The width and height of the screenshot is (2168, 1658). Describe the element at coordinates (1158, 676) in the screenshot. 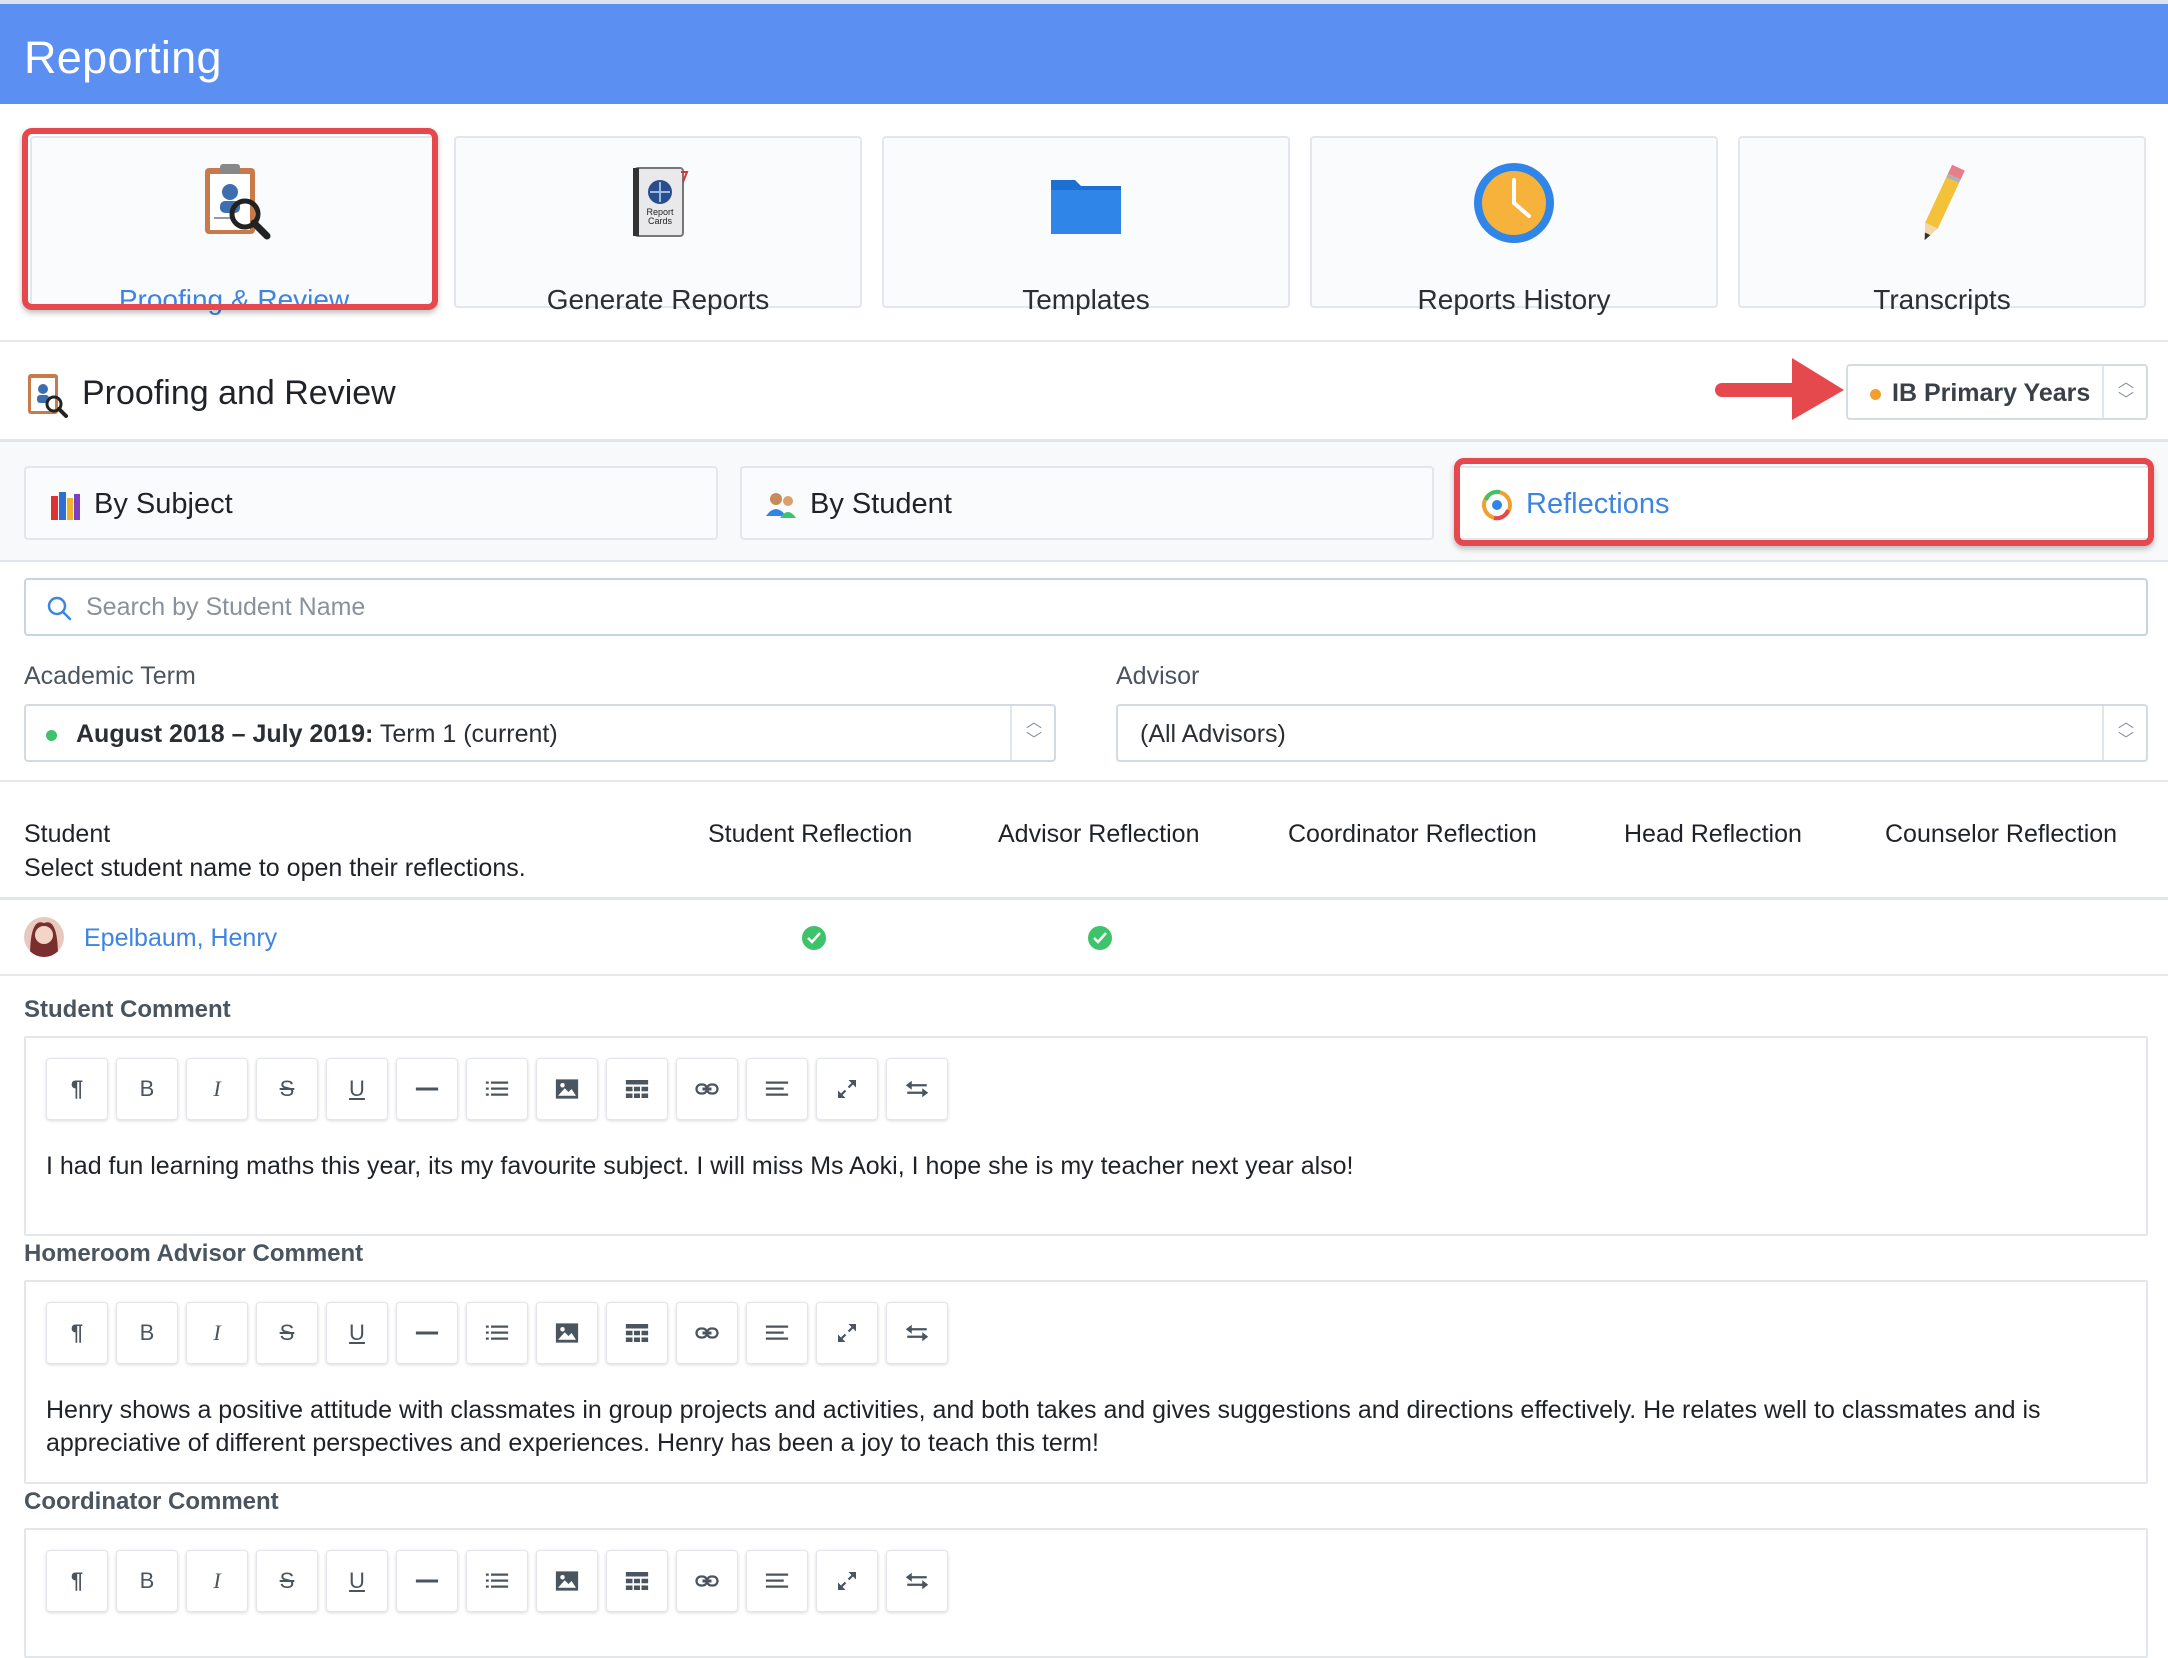

I see `advisor-label: Advisor` at that location.